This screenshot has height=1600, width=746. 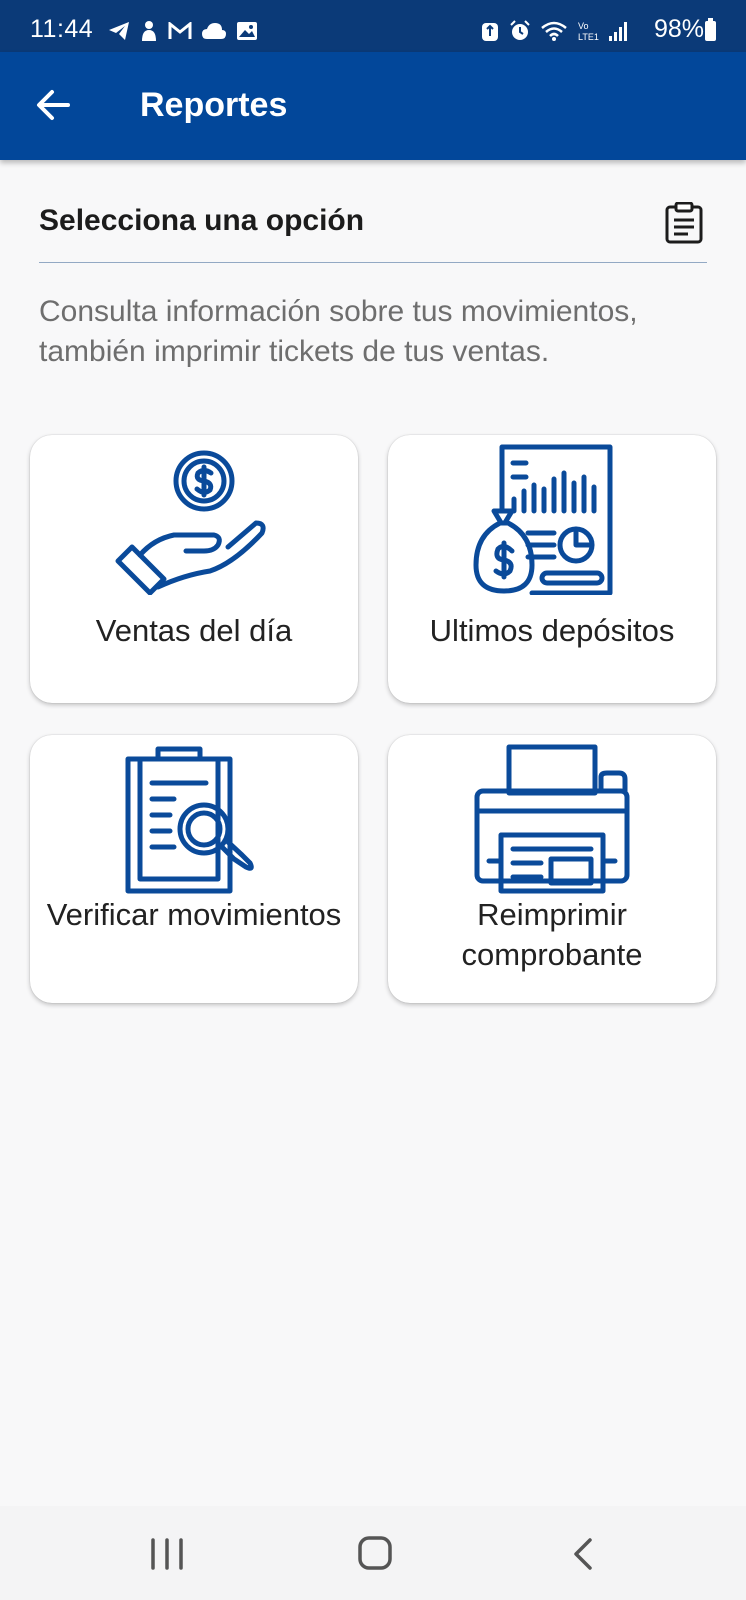 I want to click on gmail-icon, so click(x=180, y=30).